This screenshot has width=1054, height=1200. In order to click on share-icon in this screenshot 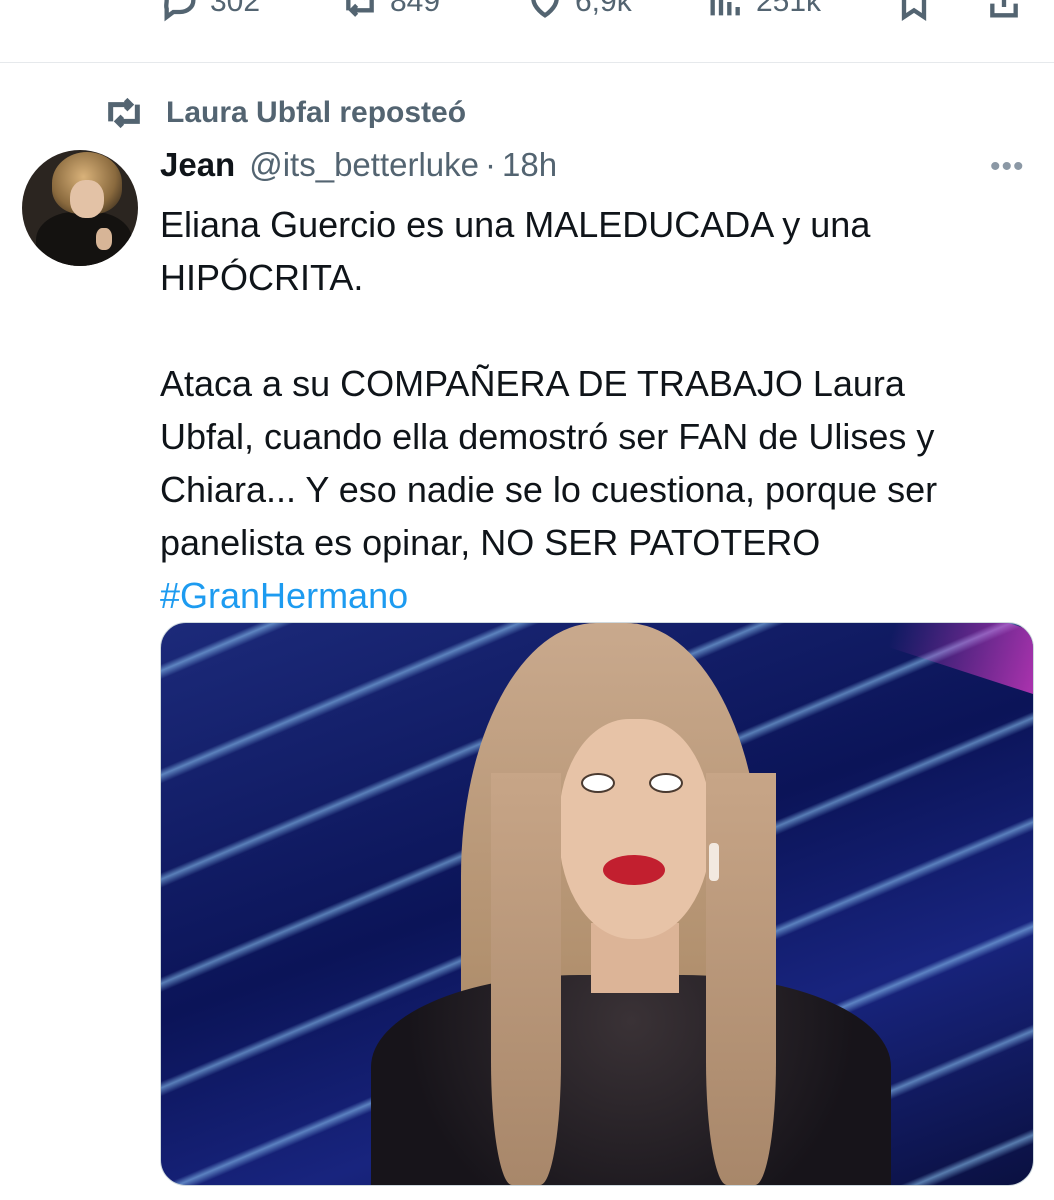, I will do `click(1004, 9)`.